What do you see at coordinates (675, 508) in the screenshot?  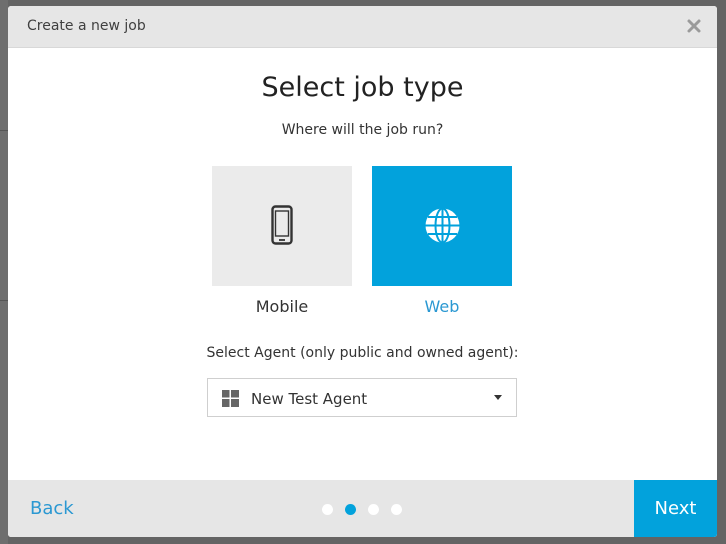 I see `next-button: Next` at bounding box center [675, 508].